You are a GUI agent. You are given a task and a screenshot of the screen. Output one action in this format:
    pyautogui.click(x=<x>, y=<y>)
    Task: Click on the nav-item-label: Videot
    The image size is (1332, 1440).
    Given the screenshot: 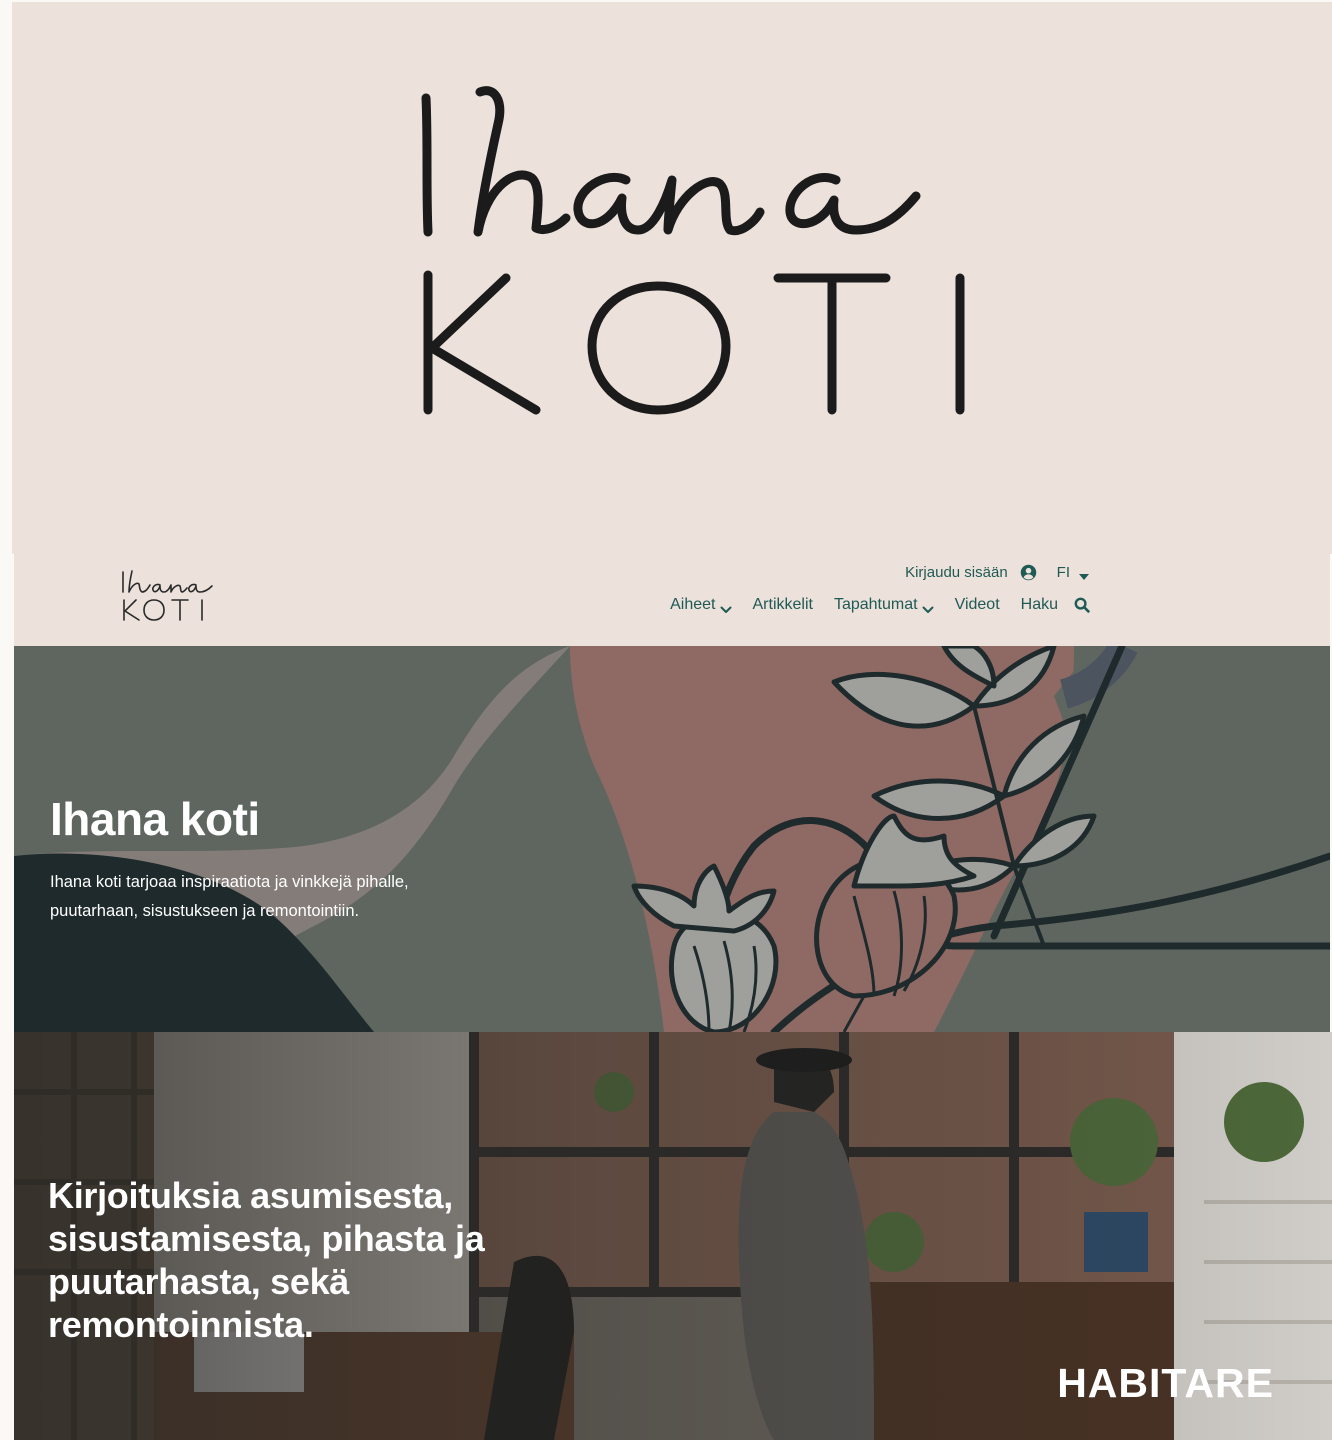 What is the action you would take?
    pyautogui.click(x=977, y=604)
    